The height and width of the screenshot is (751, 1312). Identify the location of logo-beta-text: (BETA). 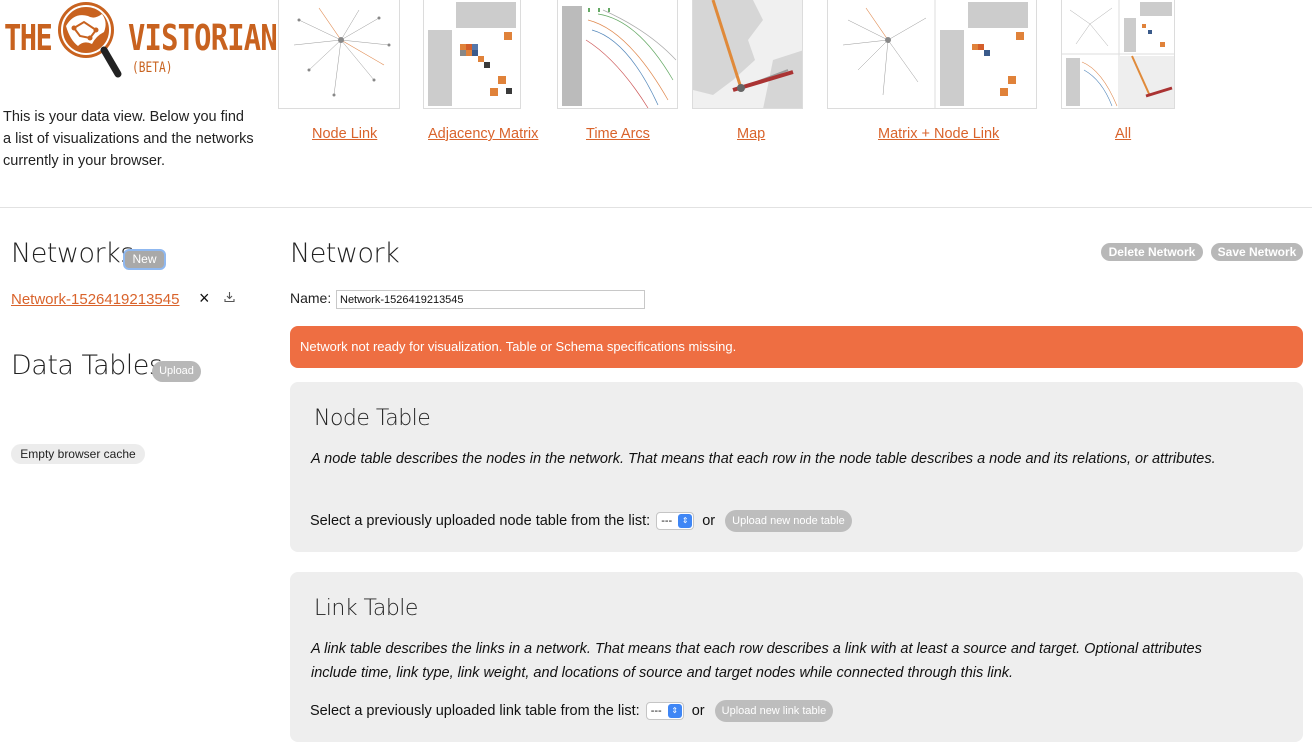
(152, 68).